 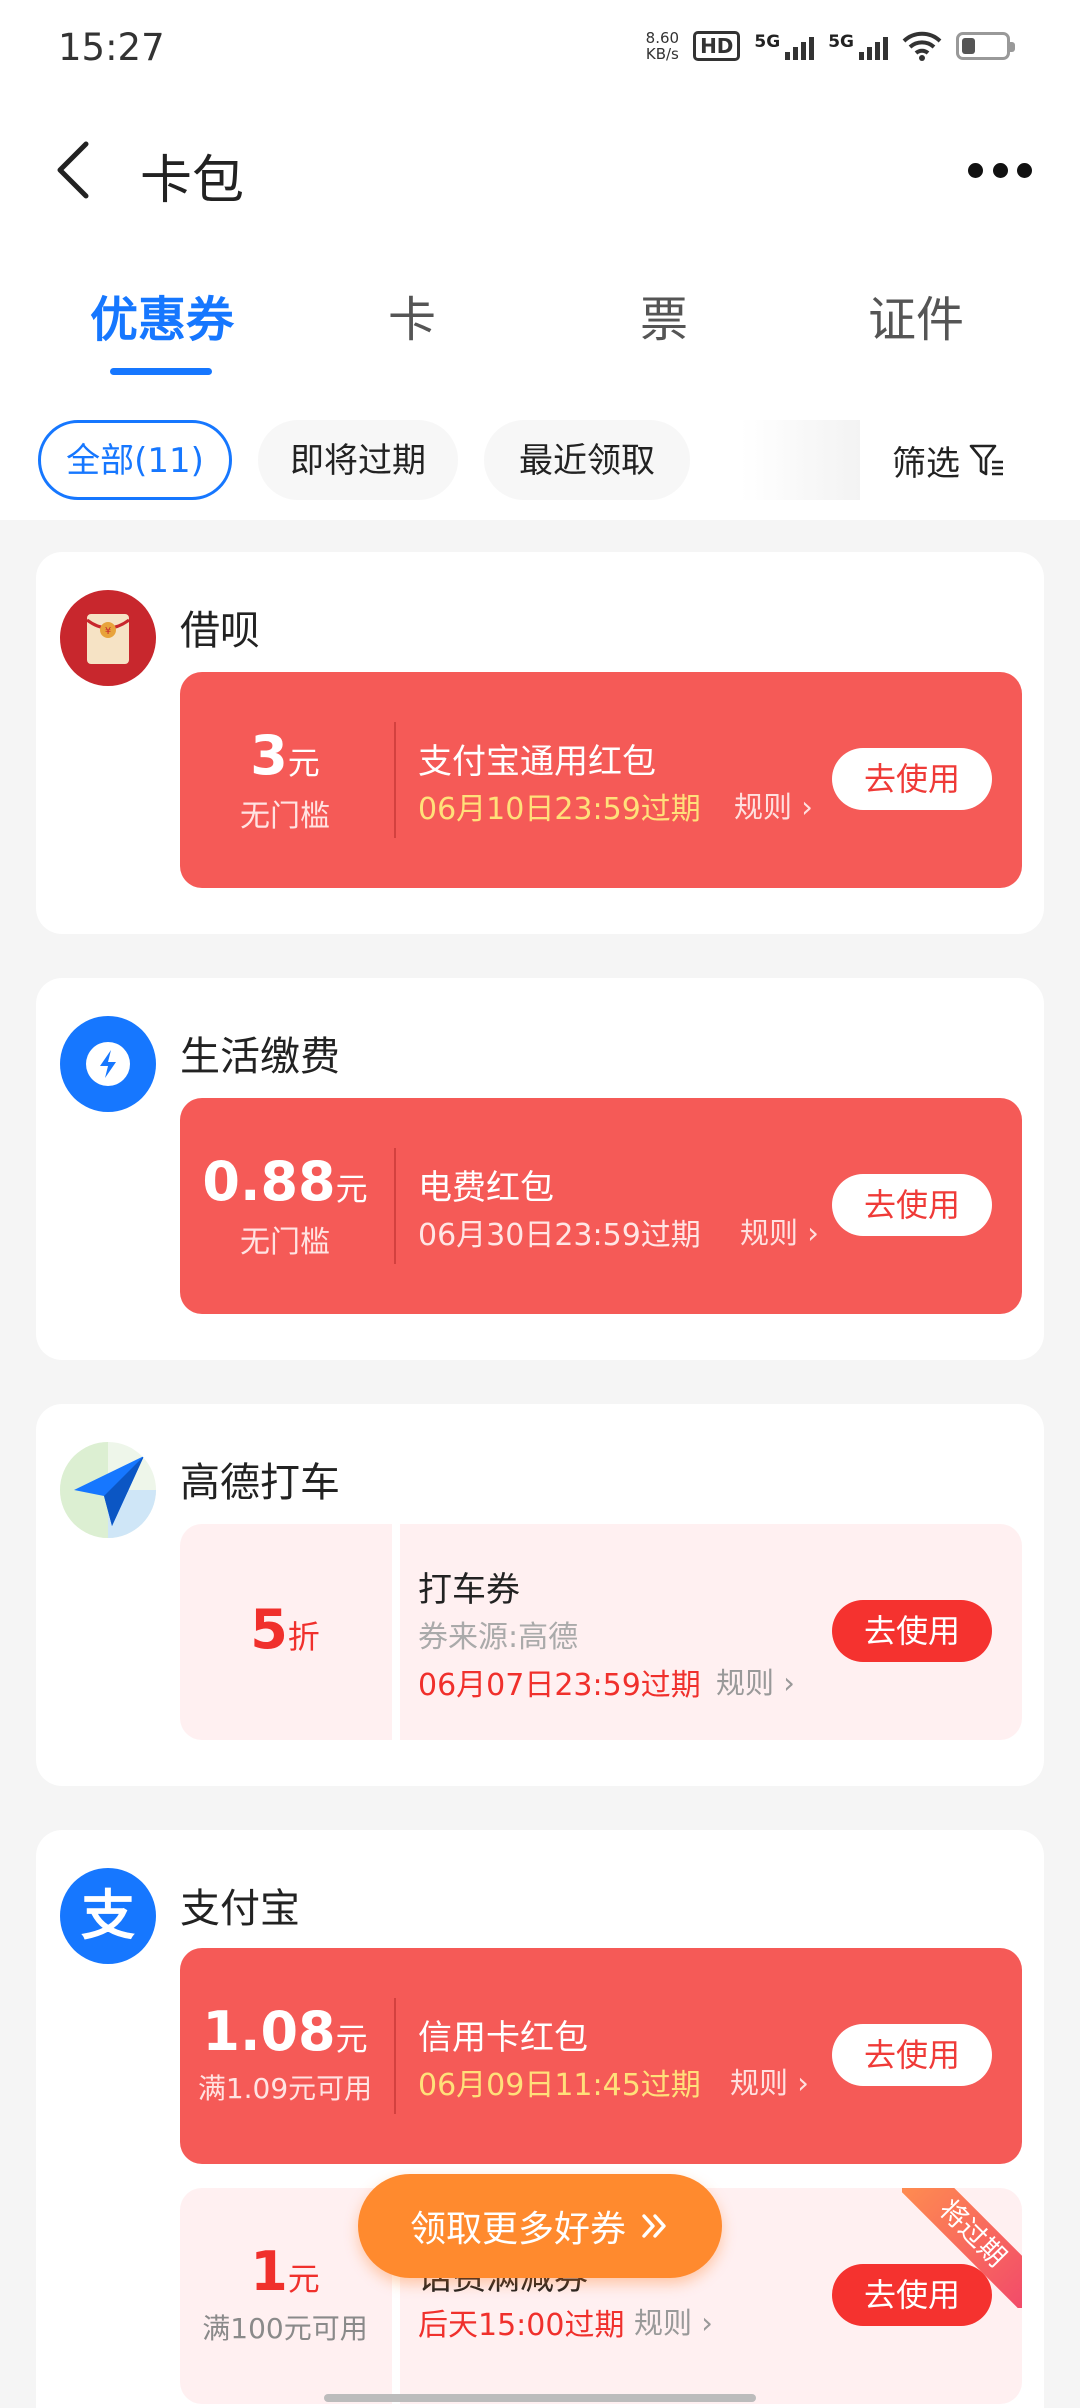 I want to click on sim1-label: 5G, so click(x=767, y=42).